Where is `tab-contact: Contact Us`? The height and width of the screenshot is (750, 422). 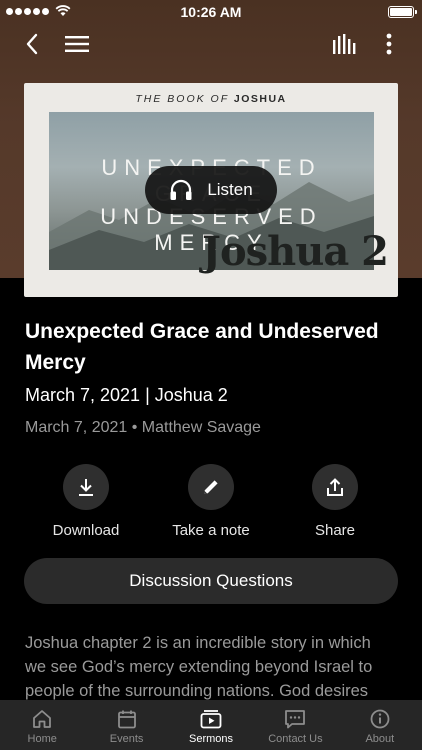
tab-contact: Contact Us is located at coordinates (295, 725).